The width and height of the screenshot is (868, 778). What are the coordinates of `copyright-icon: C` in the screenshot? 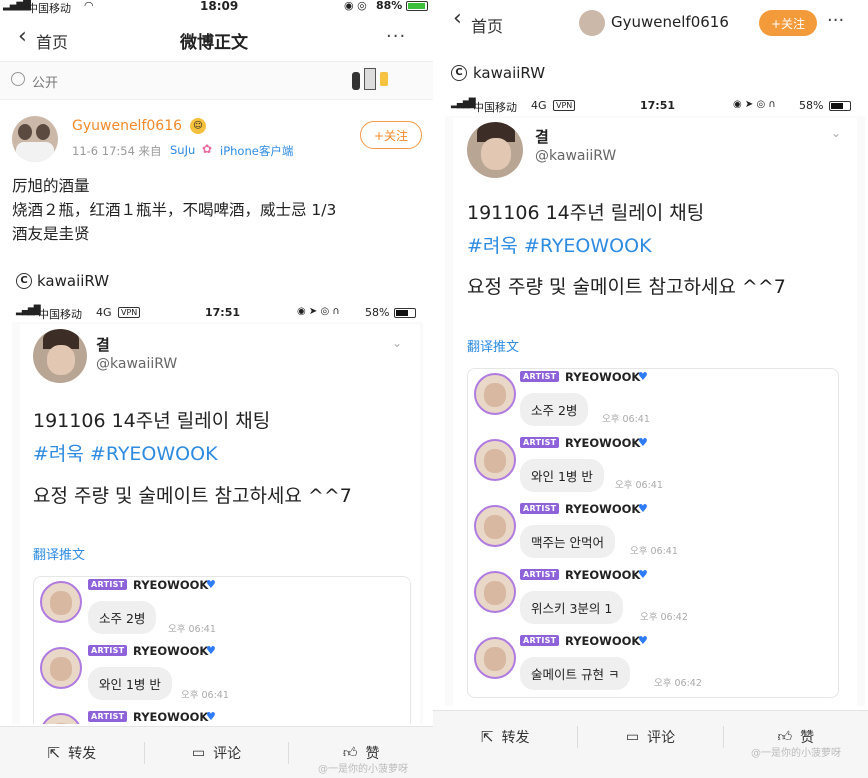 It's located at (24, 281).